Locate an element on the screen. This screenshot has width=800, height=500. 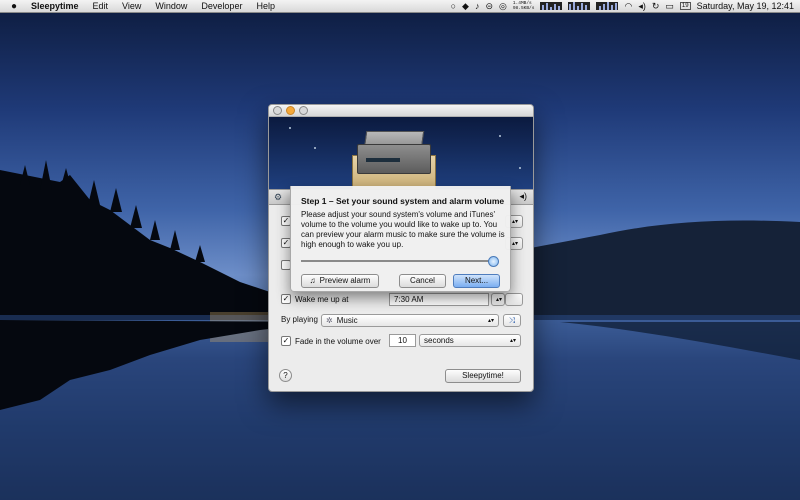
cancel-button: Cancel is located at coordinates (422, 281).